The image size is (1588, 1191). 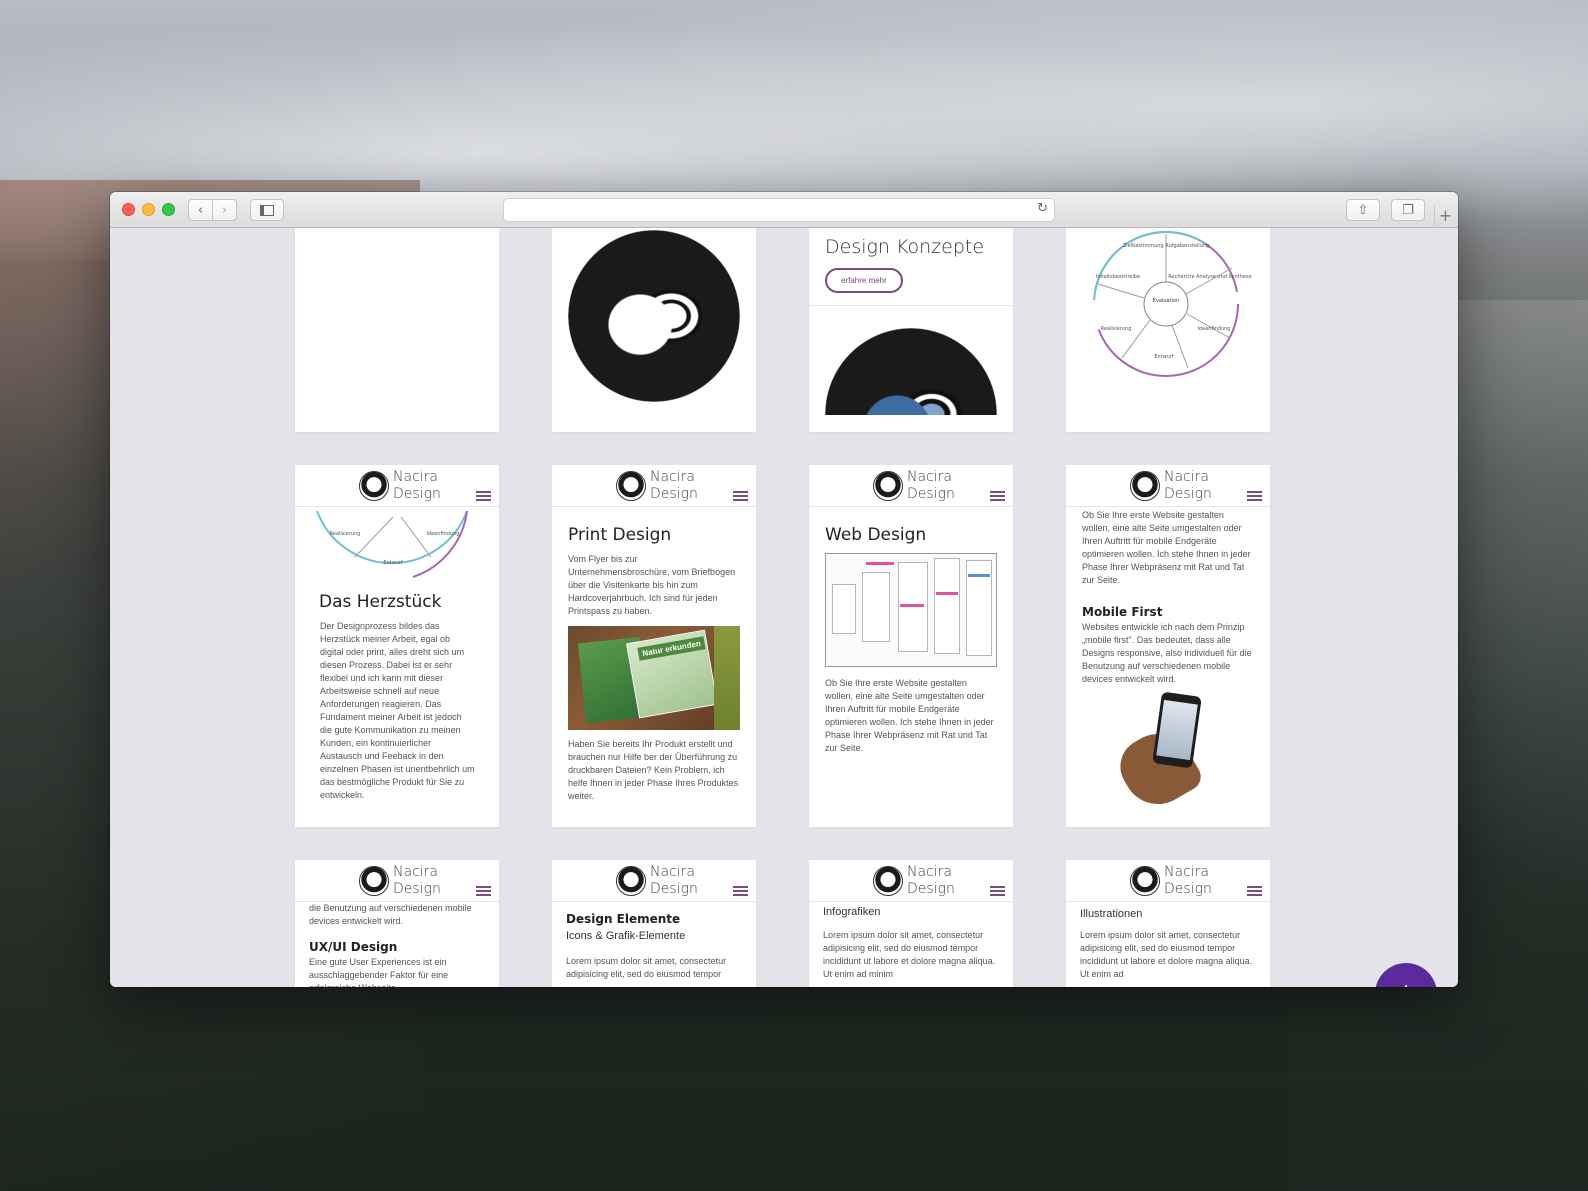 What do you see at coordinates (168, 209) in the screenshot?
I see `maximize-window-button` at bounding box center [168, 209].